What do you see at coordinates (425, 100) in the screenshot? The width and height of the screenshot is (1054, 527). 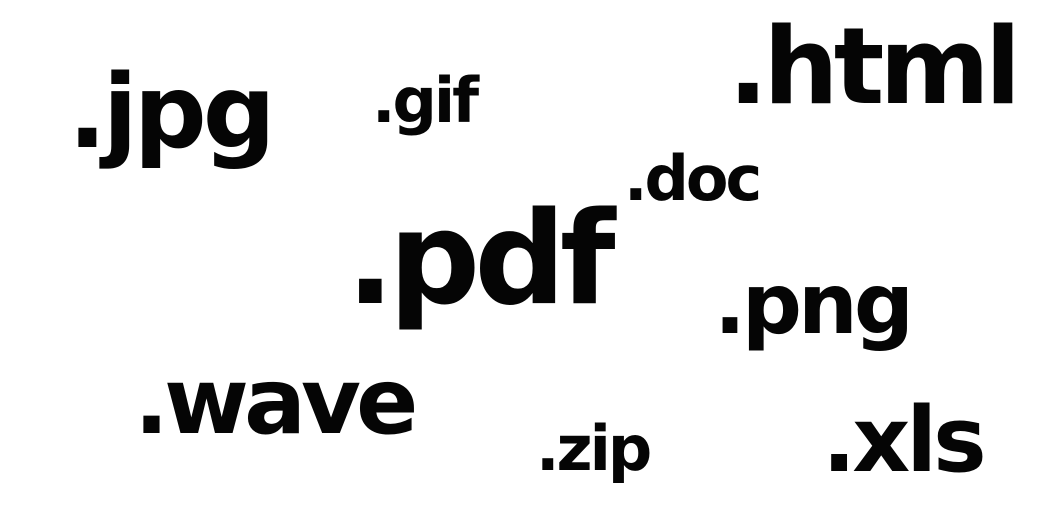 I see `extension-gif-label: .gif` at bounding box center [425, 100].